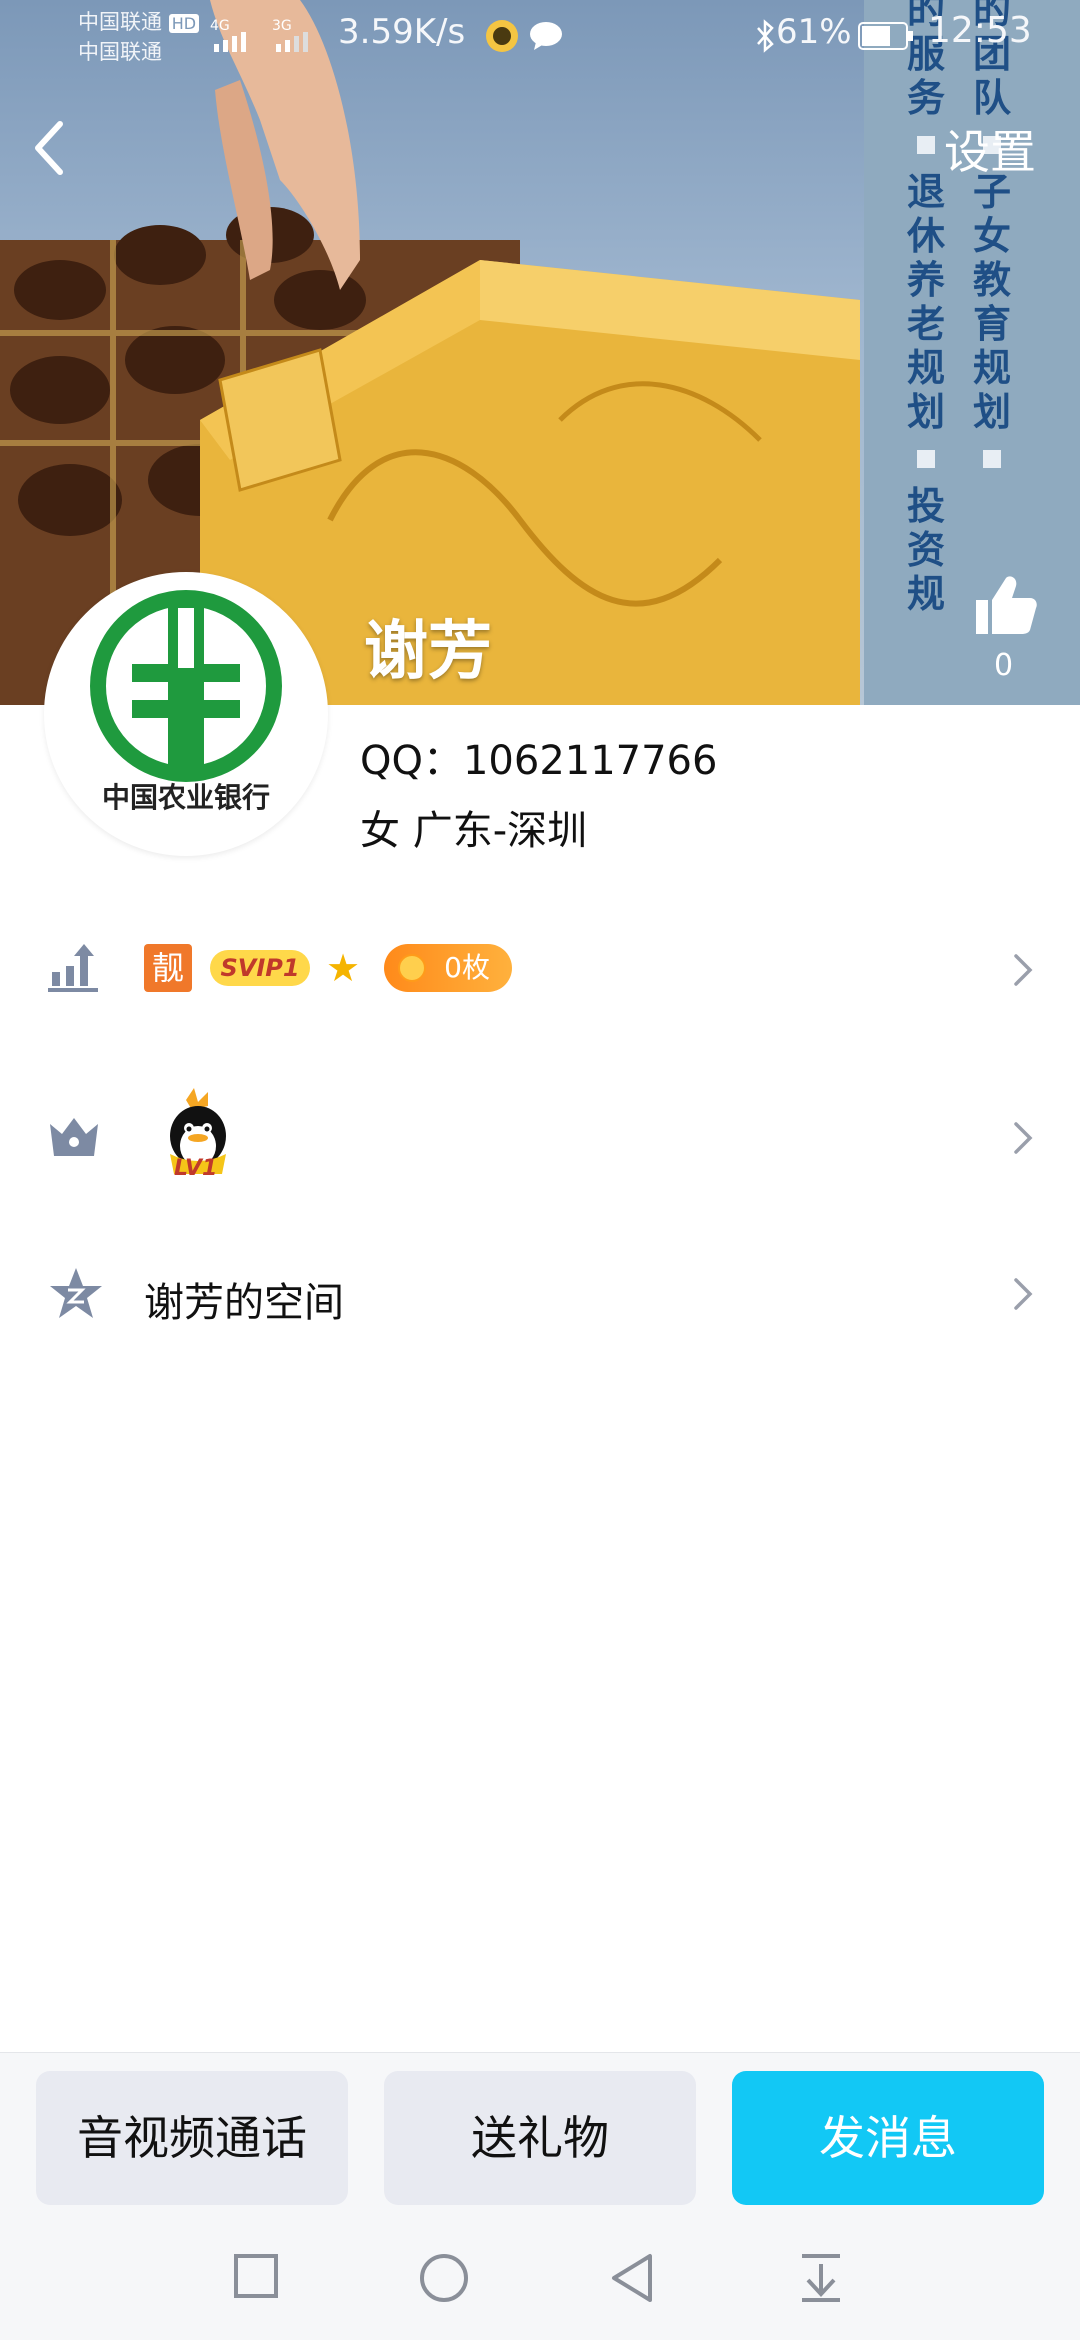  I want to click on qzone-label: 谢芳的空间, so click(244, 1303).